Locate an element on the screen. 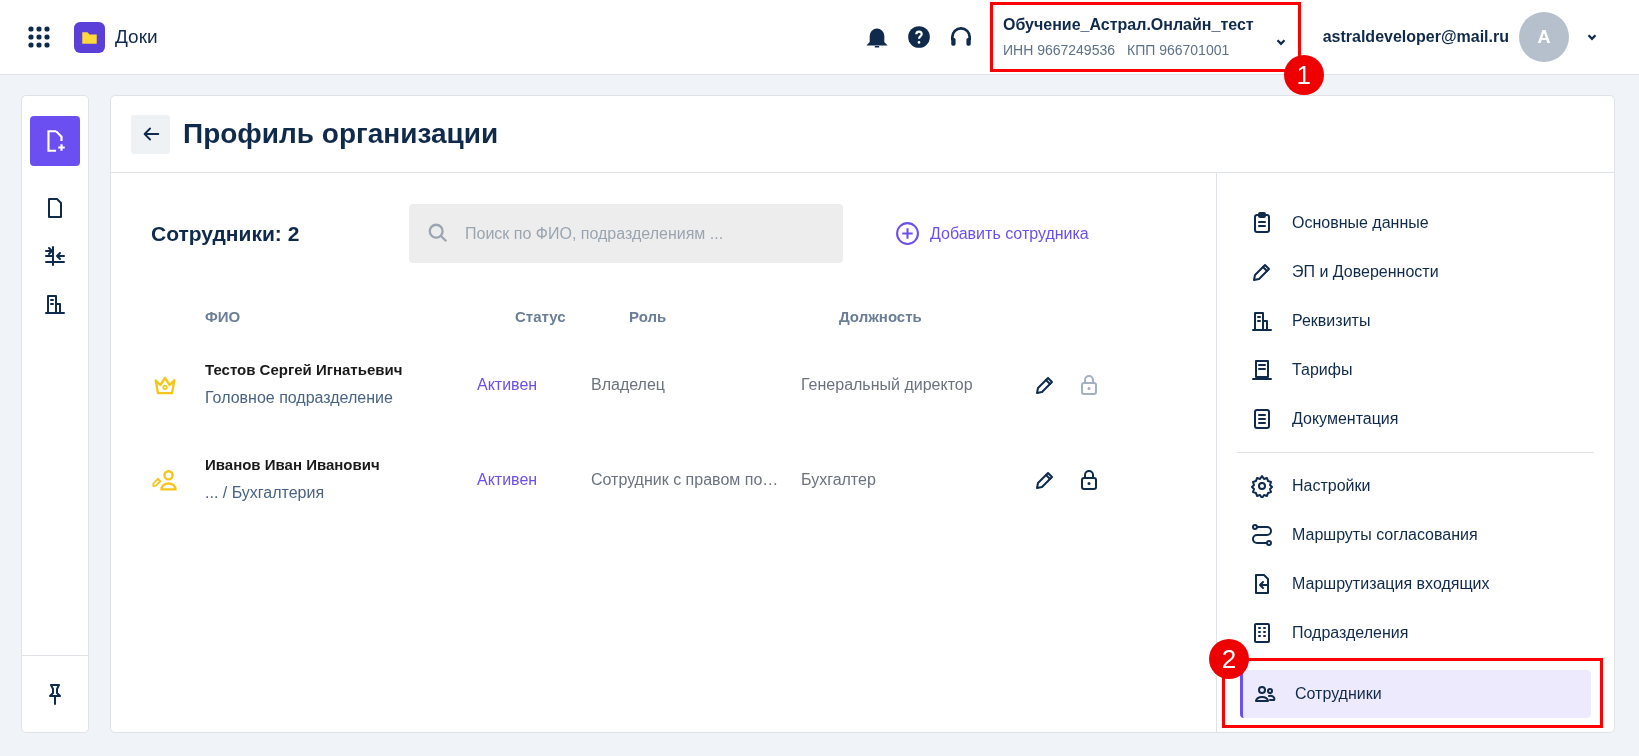 Image resolution: width=1639 pixels, height=756 pixels. role-text: Владелец is located at coordinates (628, 384).